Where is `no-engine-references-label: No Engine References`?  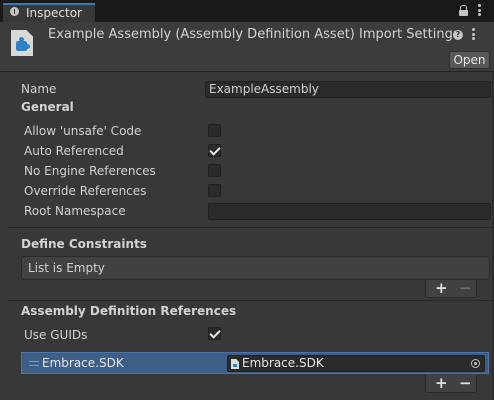
no-engine-references-label: No Engine References is located at coordinates (90, 171).